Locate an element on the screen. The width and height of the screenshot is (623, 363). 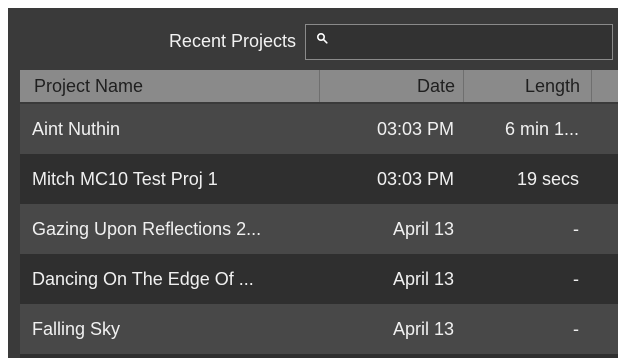
table-row: Falling Sky April 13 - is located at coordinates (319, 329).